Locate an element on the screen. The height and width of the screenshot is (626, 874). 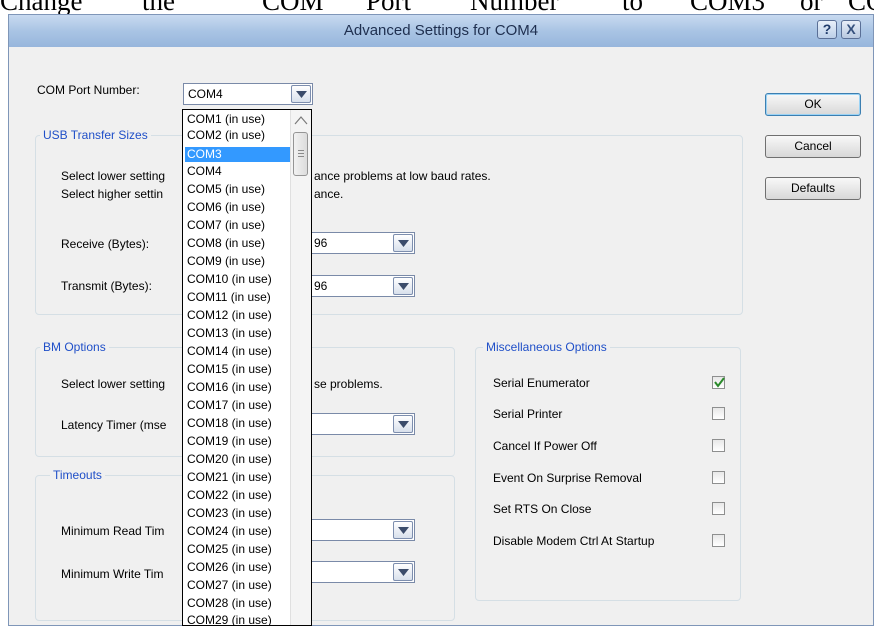
com-port-label: COM Port Number: is located at coordinates (88, 90).